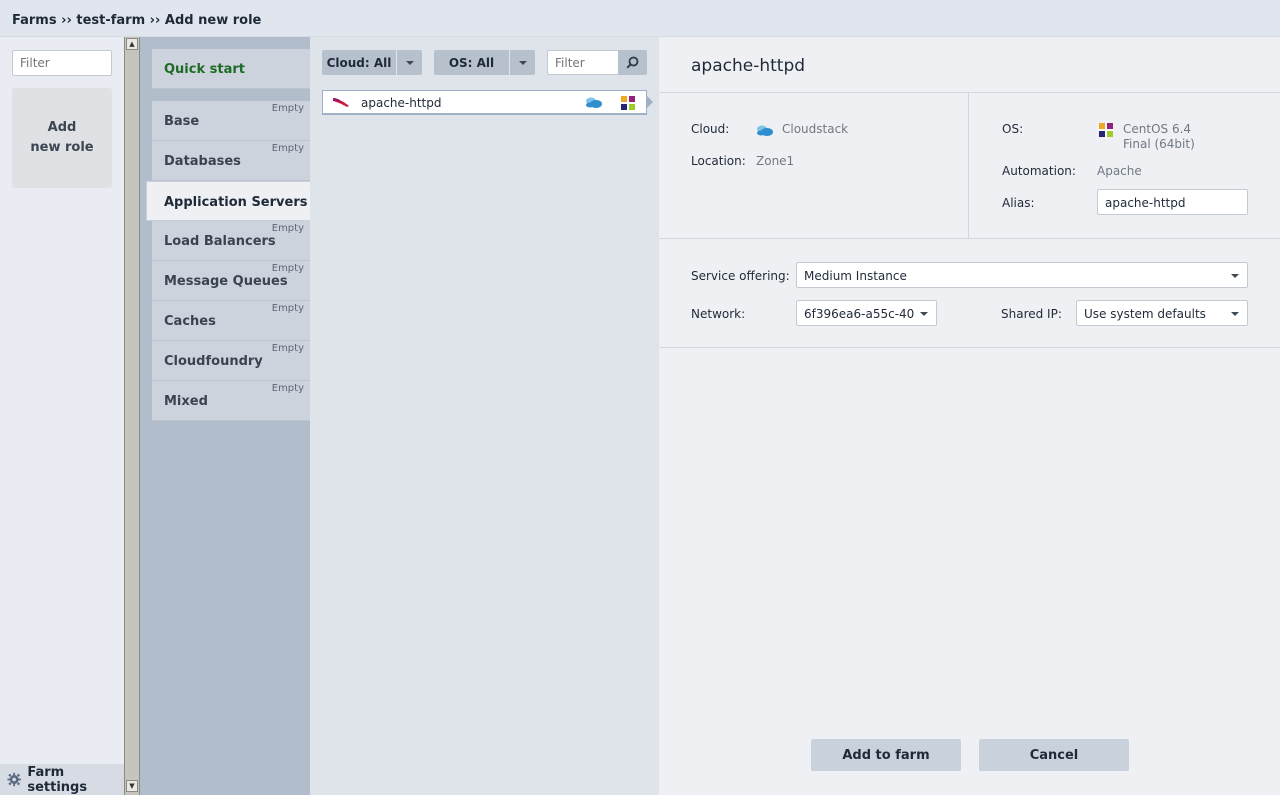 The image size is (1280, 795). What do you see at coordinates (1157, 129) in the screenshot?
I see `os-value-line1: CentOS 6.4` at bounding box center [1157, 129].